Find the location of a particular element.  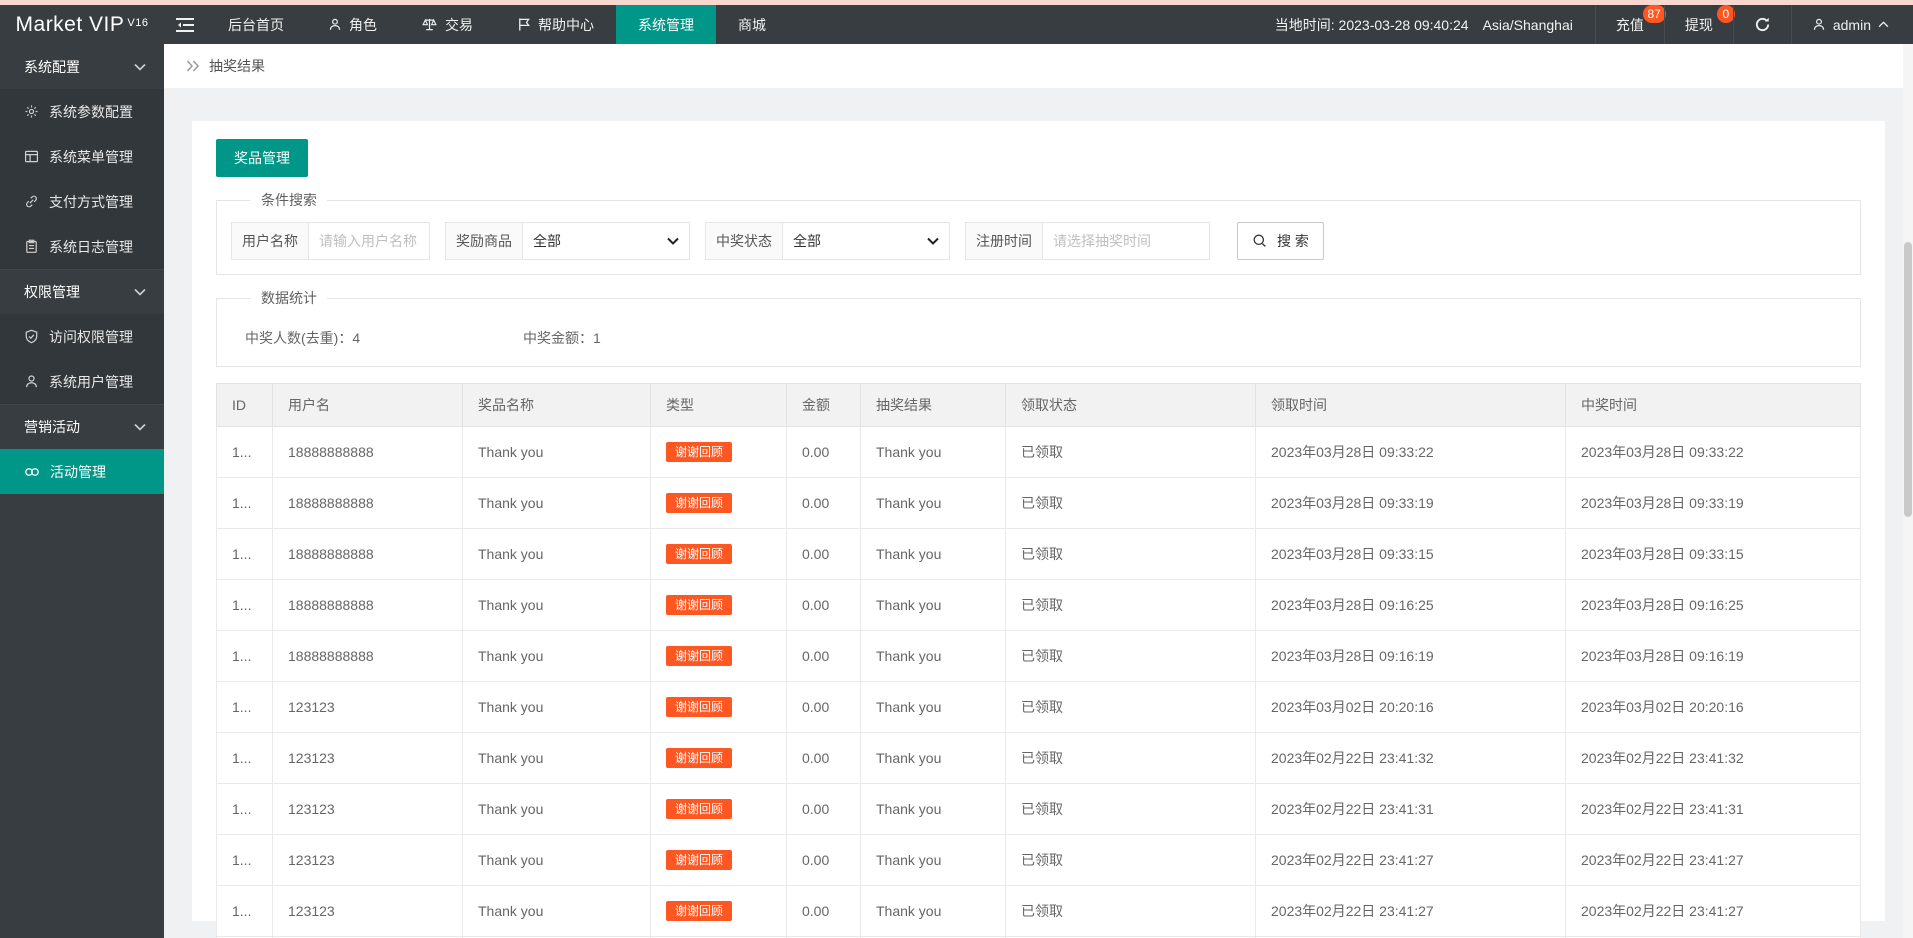

shield-check-icon is located at coordinates (31, 336).